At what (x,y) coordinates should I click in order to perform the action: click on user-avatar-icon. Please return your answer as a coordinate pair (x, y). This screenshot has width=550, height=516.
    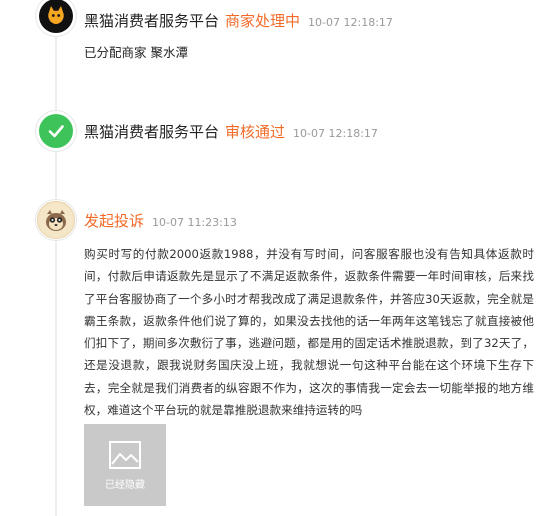
    Looking at the image, I should click on (56, 220).